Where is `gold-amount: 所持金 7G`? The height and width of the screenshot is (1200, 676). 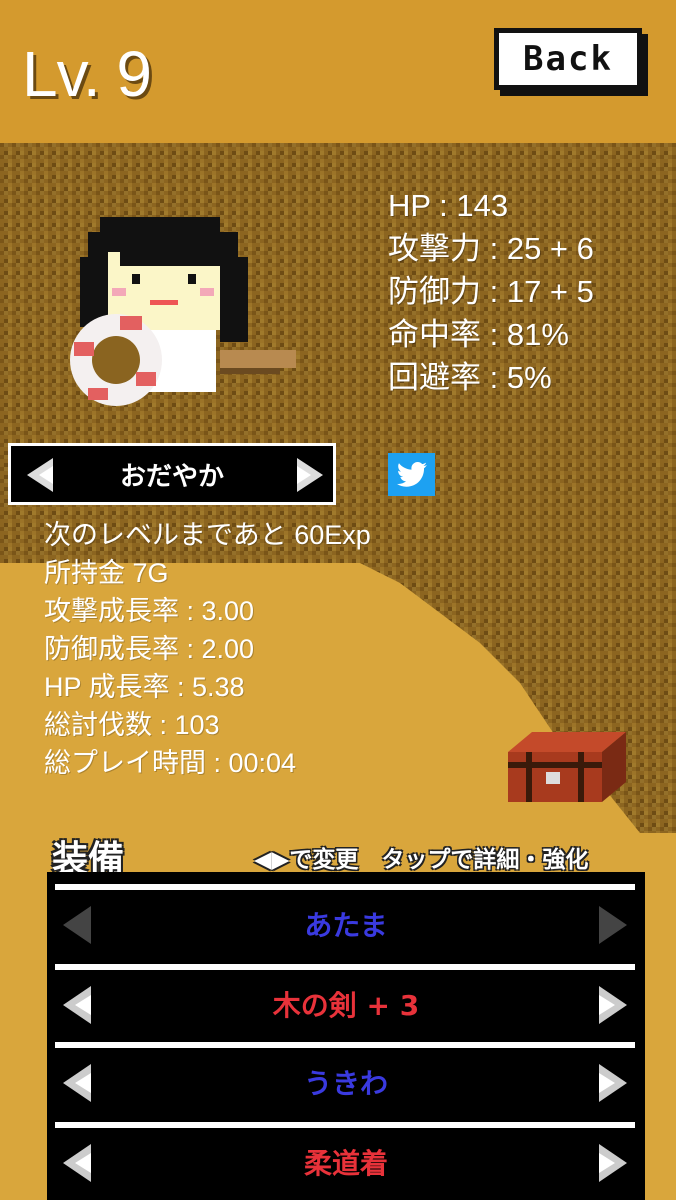
gold-amount: 所持金 7G is located at coordinates (106, 573).